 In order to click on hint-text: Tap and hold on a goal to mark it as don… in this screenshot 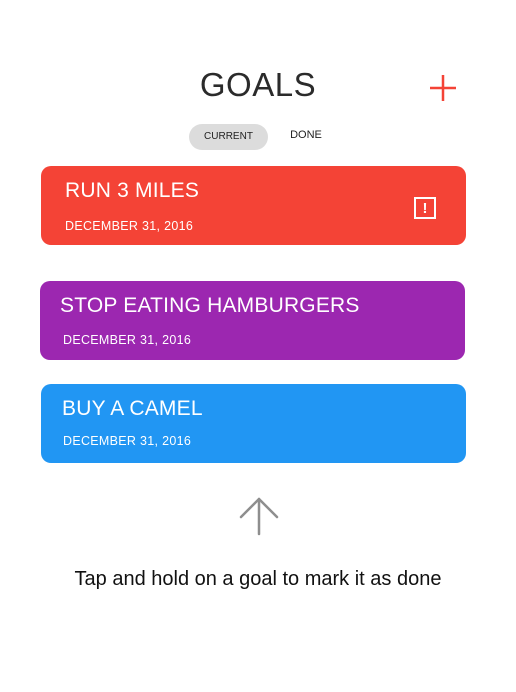, I will do `click(258, 579)`.